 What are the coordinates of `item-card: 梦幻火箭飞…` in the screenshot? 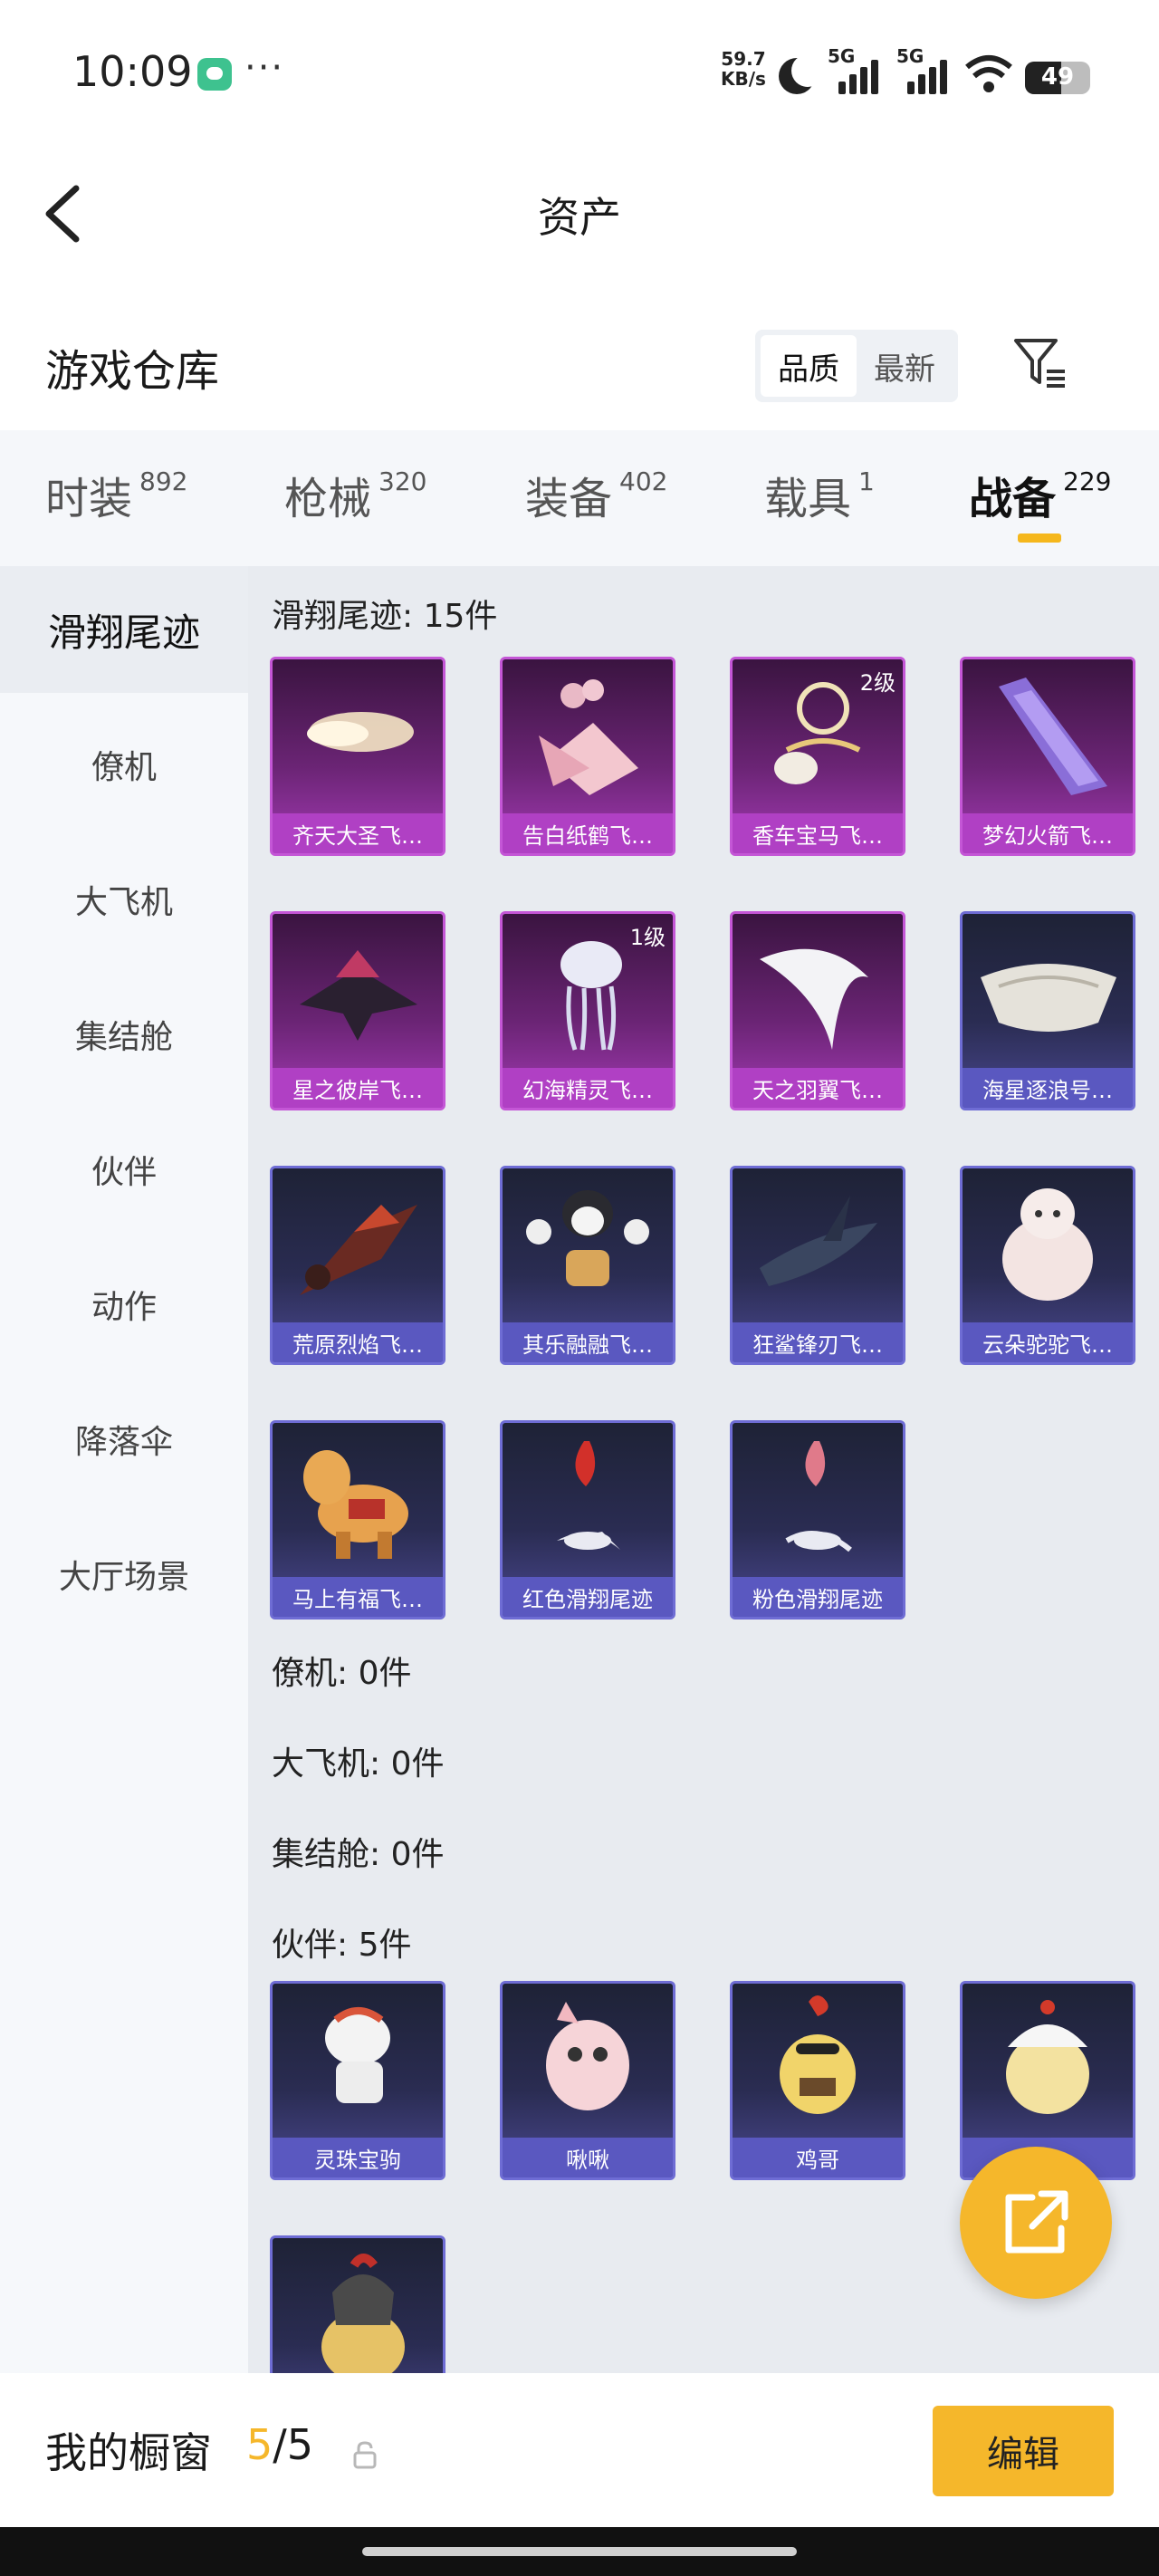 It's located at (1047, 756).